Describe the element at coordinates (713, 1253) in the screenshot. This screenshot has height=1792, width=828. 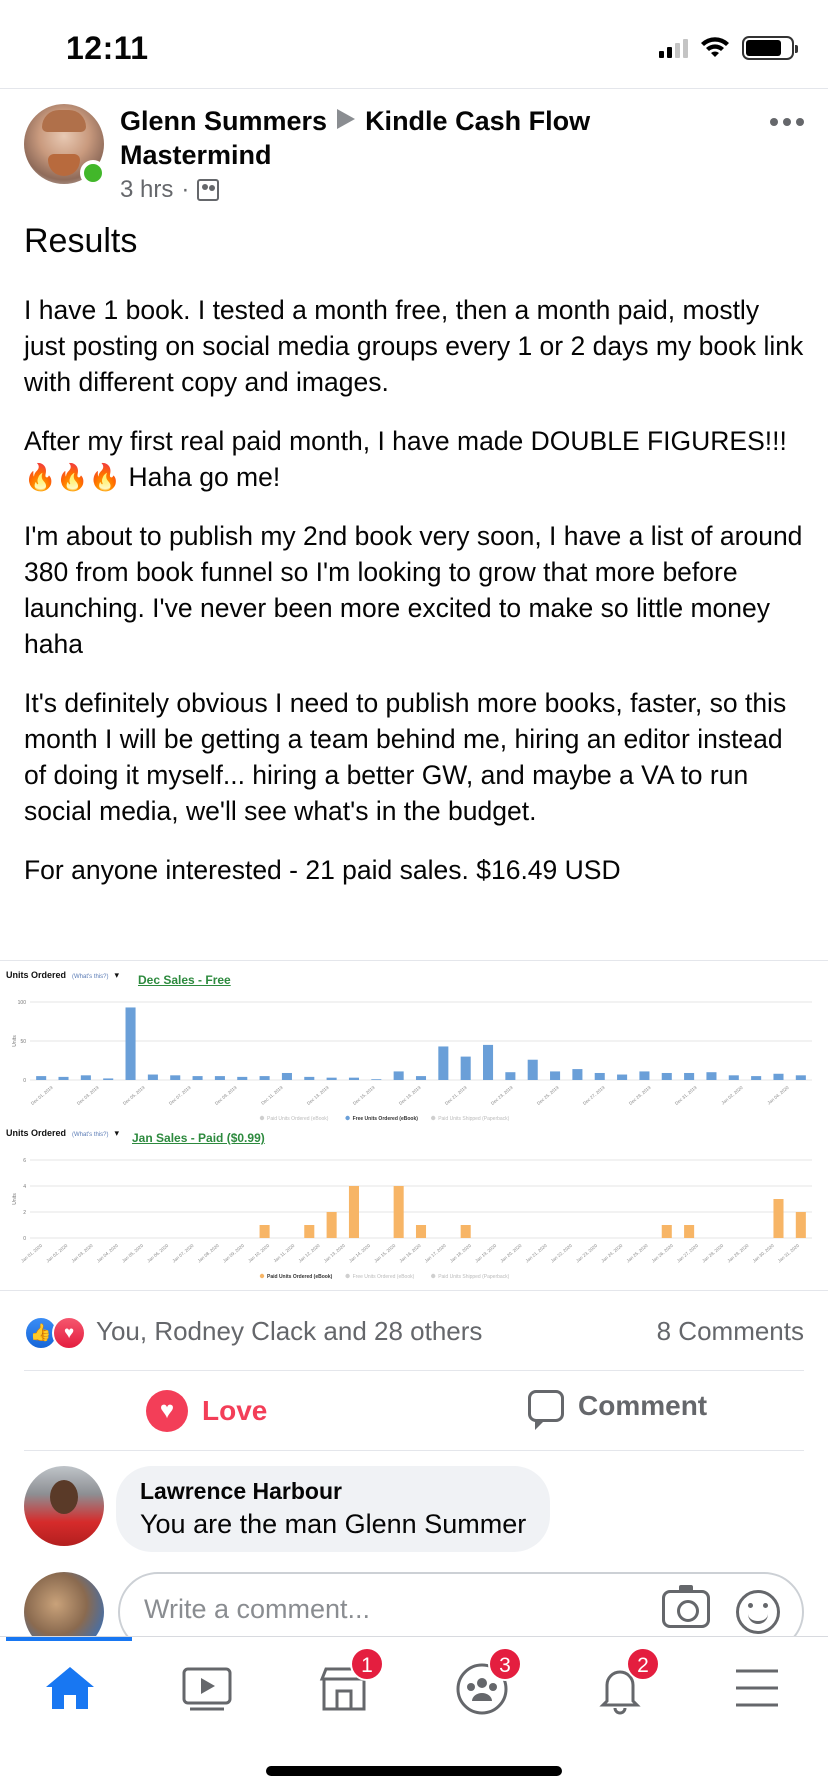
I see `x-tick-label: Jan 28, 2020` at that location.